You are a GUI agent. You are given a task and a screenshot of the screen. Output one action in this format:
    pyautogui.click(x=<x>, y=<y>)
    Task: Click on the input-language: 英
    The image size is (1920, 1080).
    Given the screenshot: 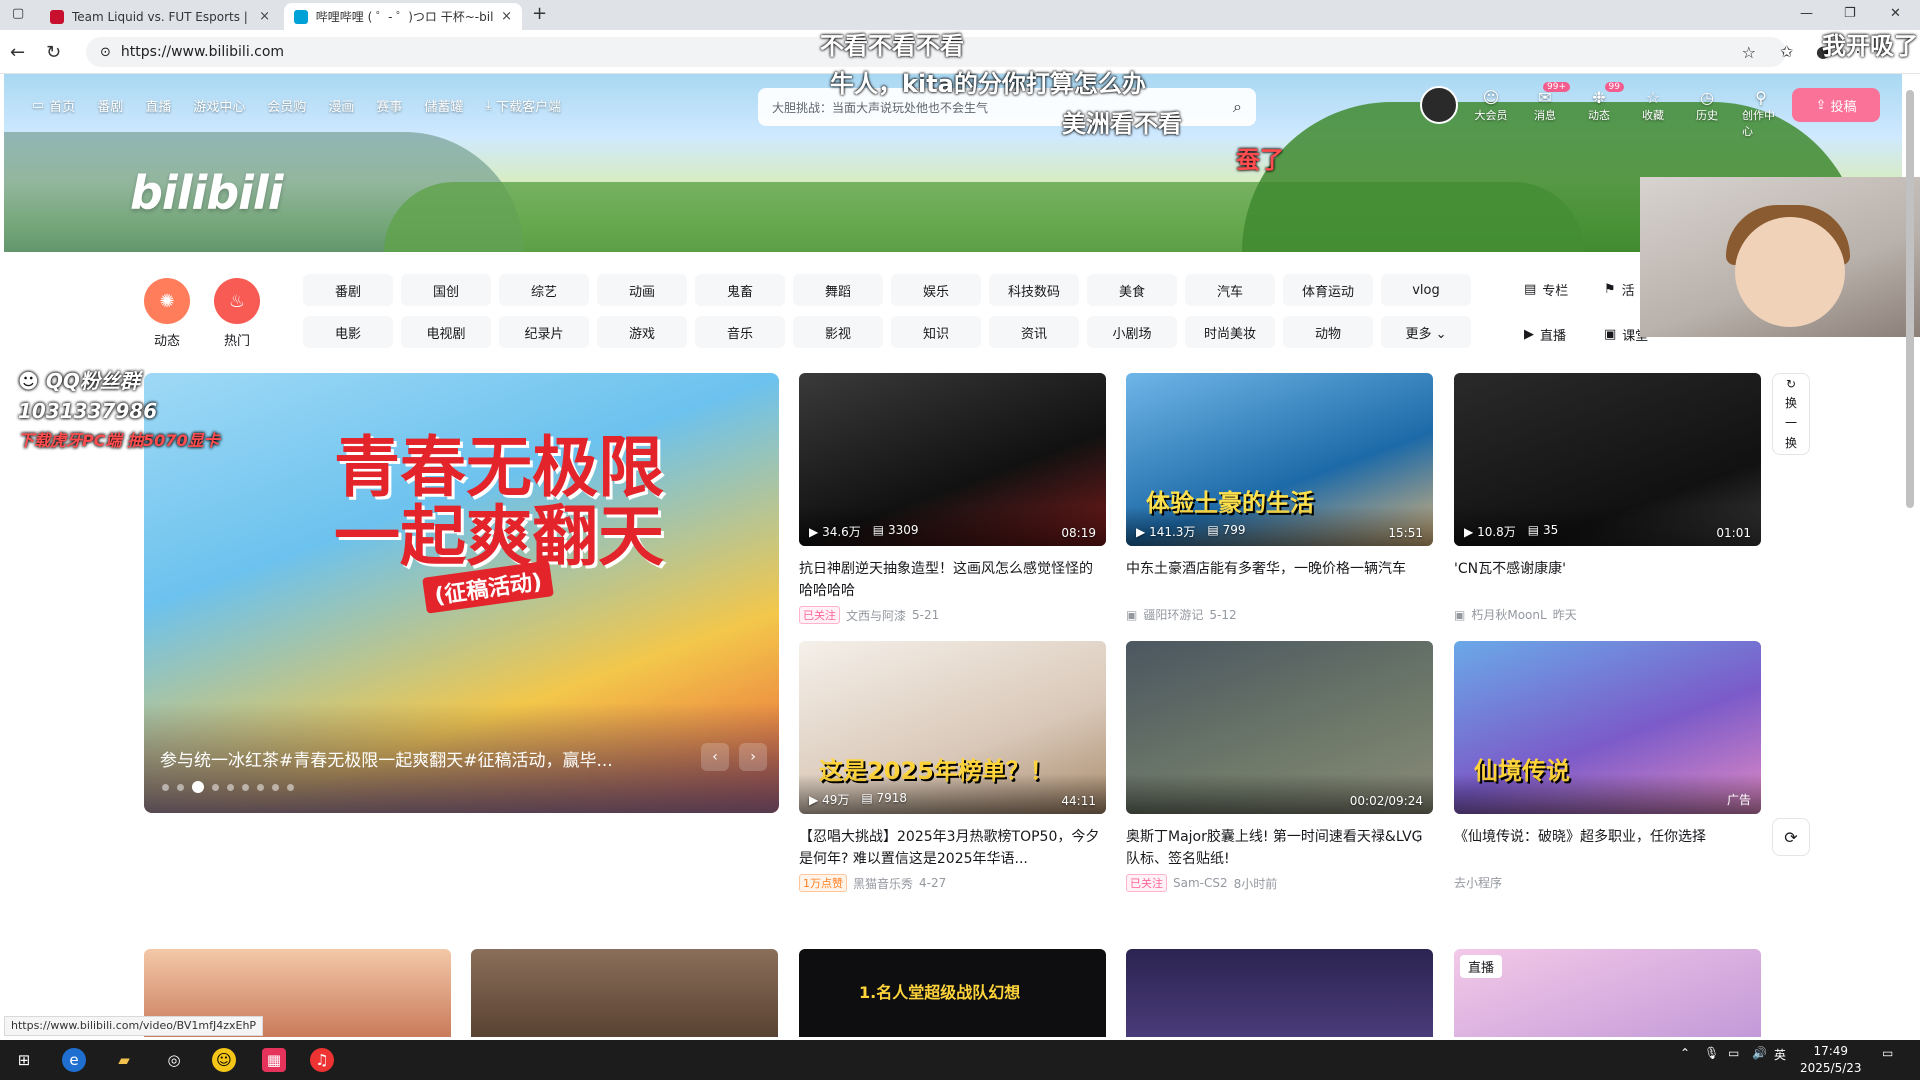 What is the action you would take?
    pyautogui.click(x=1780, y=1054)
    